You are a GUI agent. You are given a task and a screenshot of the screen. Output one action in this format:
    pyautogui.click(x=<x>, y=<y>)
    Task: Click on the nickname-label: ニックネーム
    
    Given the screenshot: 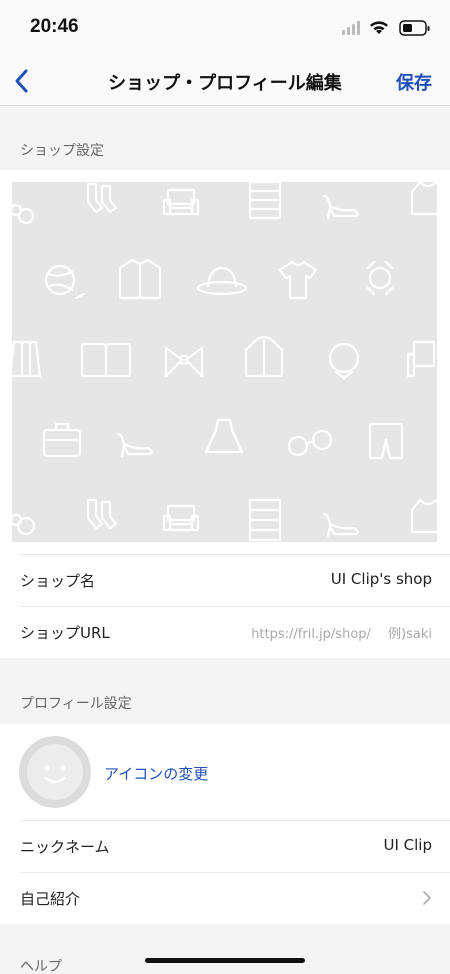 What is the action you would take?
    pyautogui.click(x=65, y=847)
    